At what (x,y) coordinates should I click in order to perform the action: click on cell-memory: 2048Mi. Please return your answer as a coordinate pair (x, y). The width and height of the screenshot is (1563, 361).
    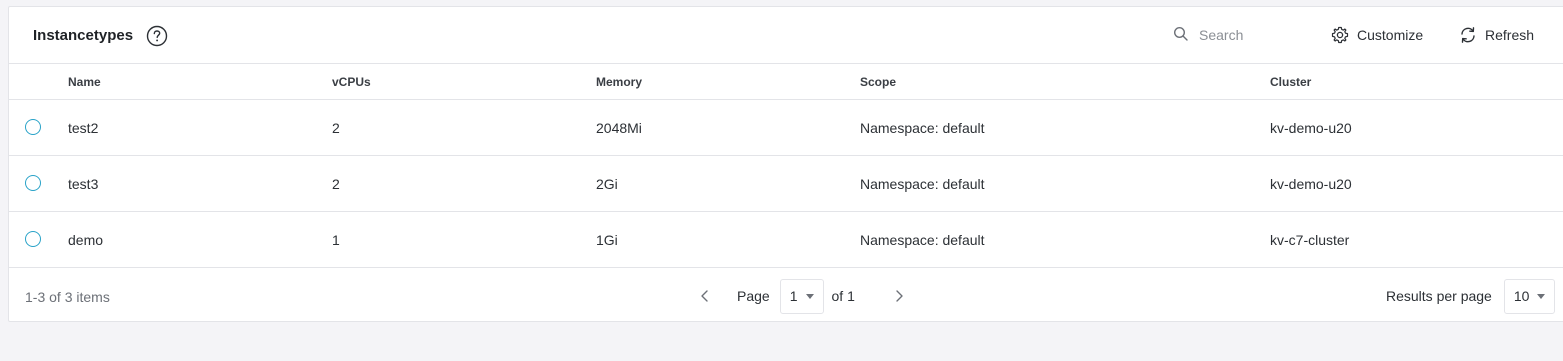
    Looking at the image, I should click on (619, 128).